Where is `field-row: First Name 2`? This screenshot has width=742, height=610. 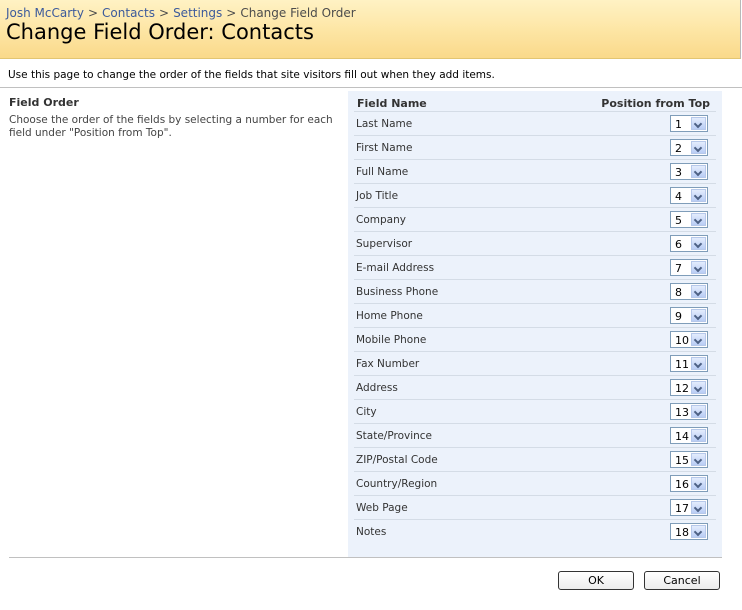
field-row: First Name 2 is located at coordinates (535, 147).